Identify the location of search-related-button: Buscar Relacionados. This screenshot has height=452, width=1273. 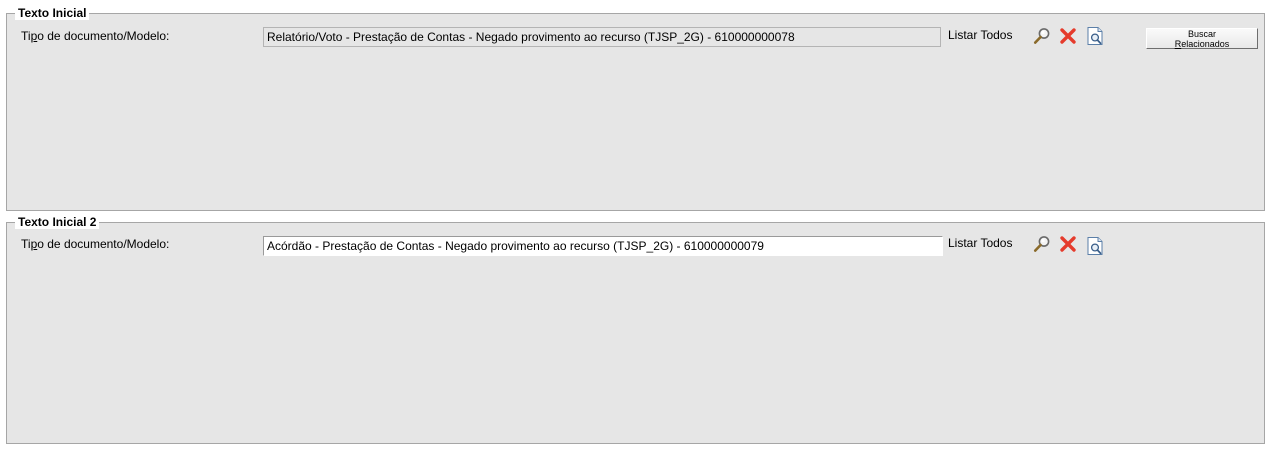
(1202, 38).